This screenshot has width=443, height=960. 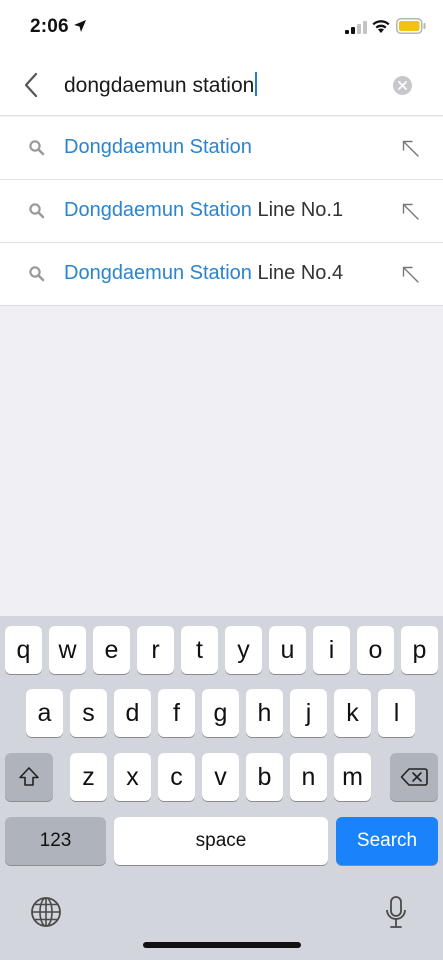 What do you see at coordinates (243, 650) in the screenshot?
I see `key-y: y` at bounding box center [243, 650].